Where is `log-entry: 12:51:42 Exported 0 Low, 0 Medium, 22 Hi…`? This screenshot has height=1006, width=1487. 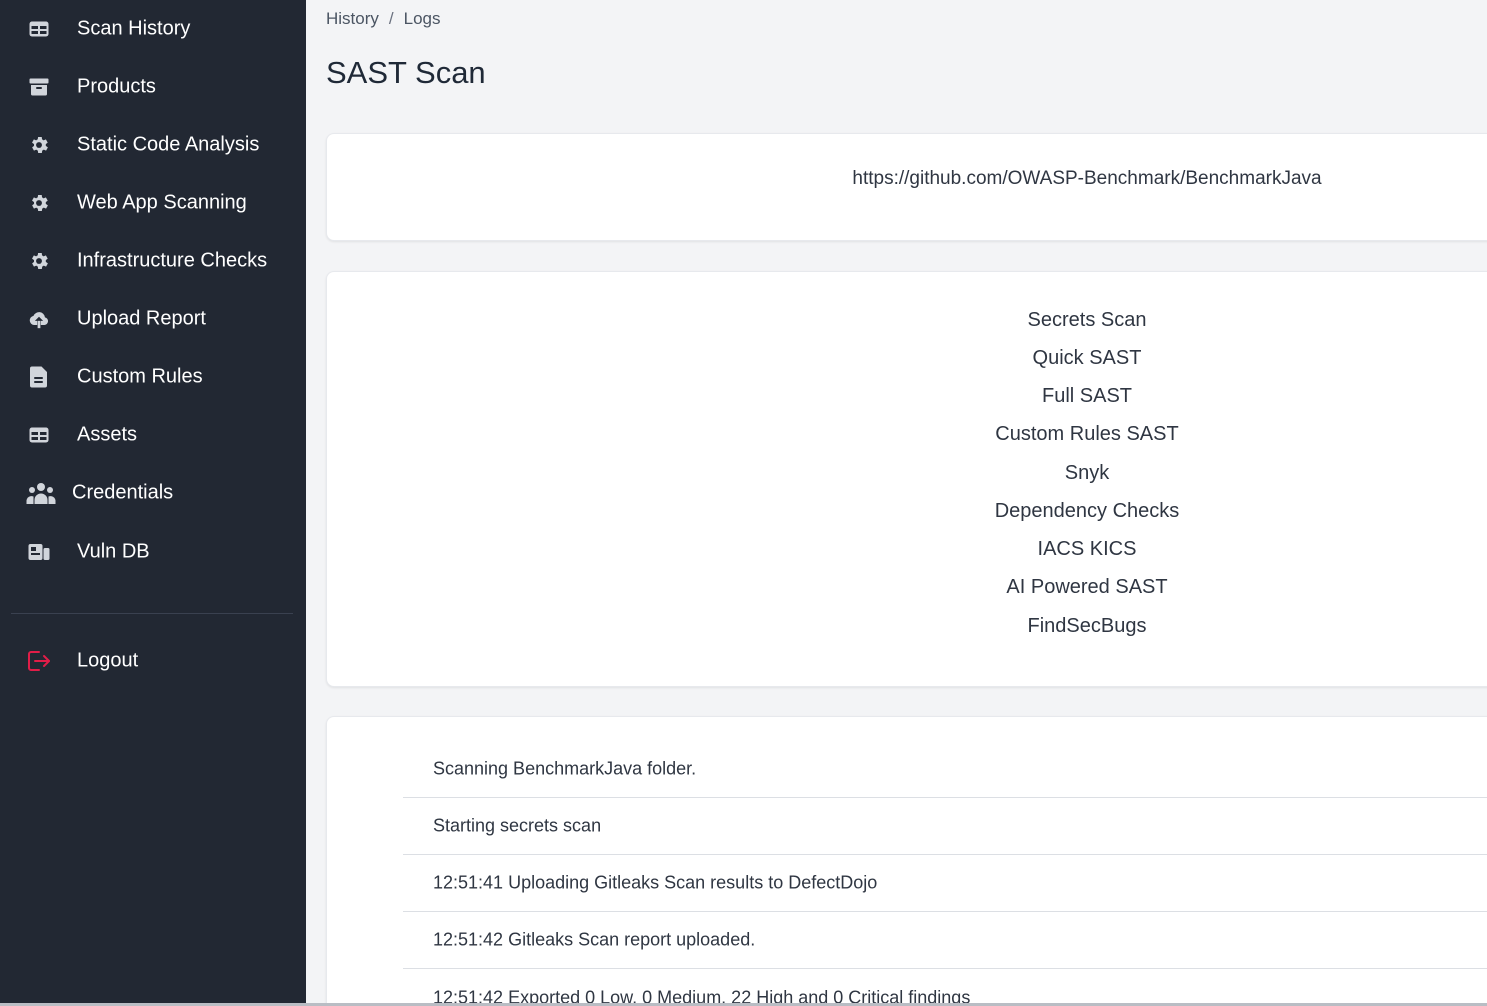
log-entry: 12:51:42 Exported 0 Low, 0 Medium, 22 Hi… is located at coordinates (945, 988).